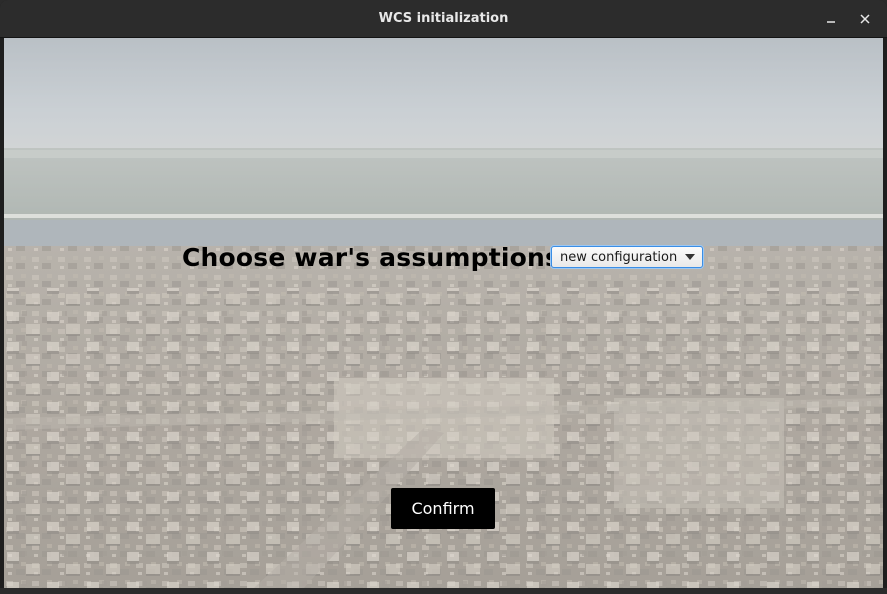 This screenshot has width=887, height=594. I want to click on window-bottom-border, so click(443, 591).